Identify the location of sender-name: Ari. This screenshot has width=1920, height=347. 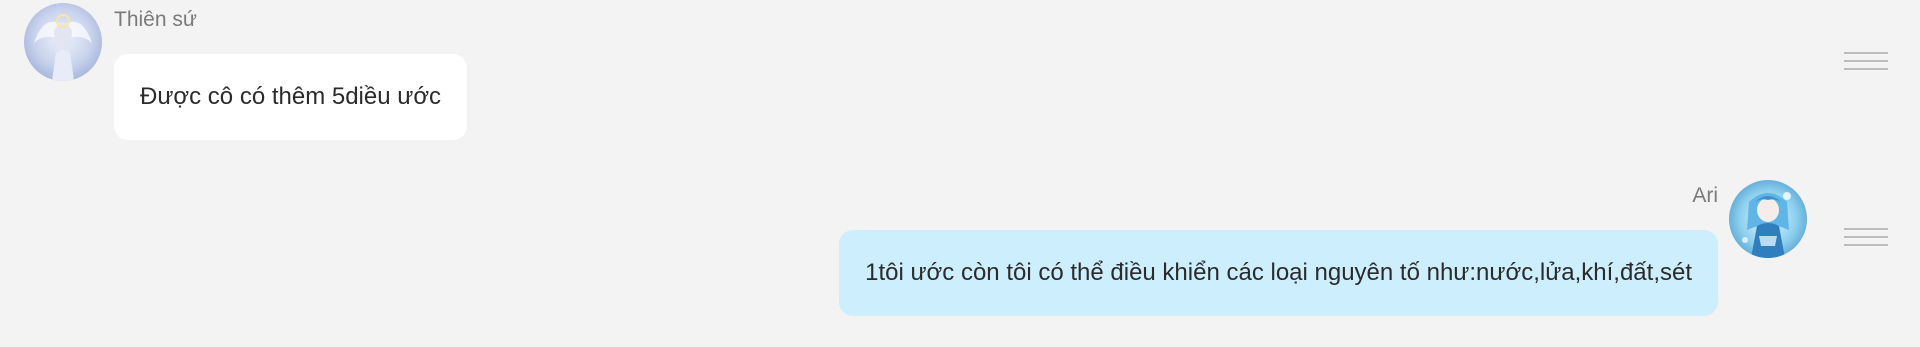
(1705, 195).